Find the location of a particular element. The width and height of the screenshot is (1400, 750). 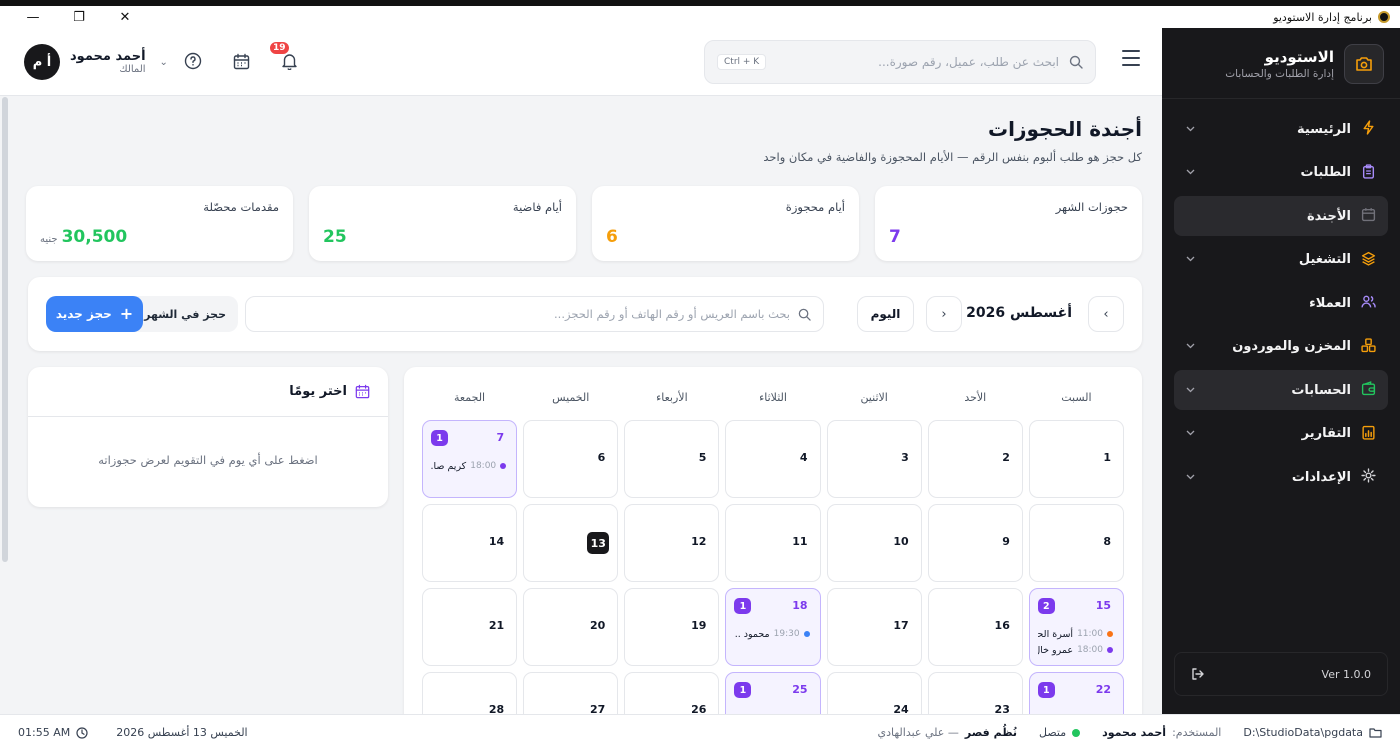

calendar-day: 1 is located at coordinates (1076, 459).